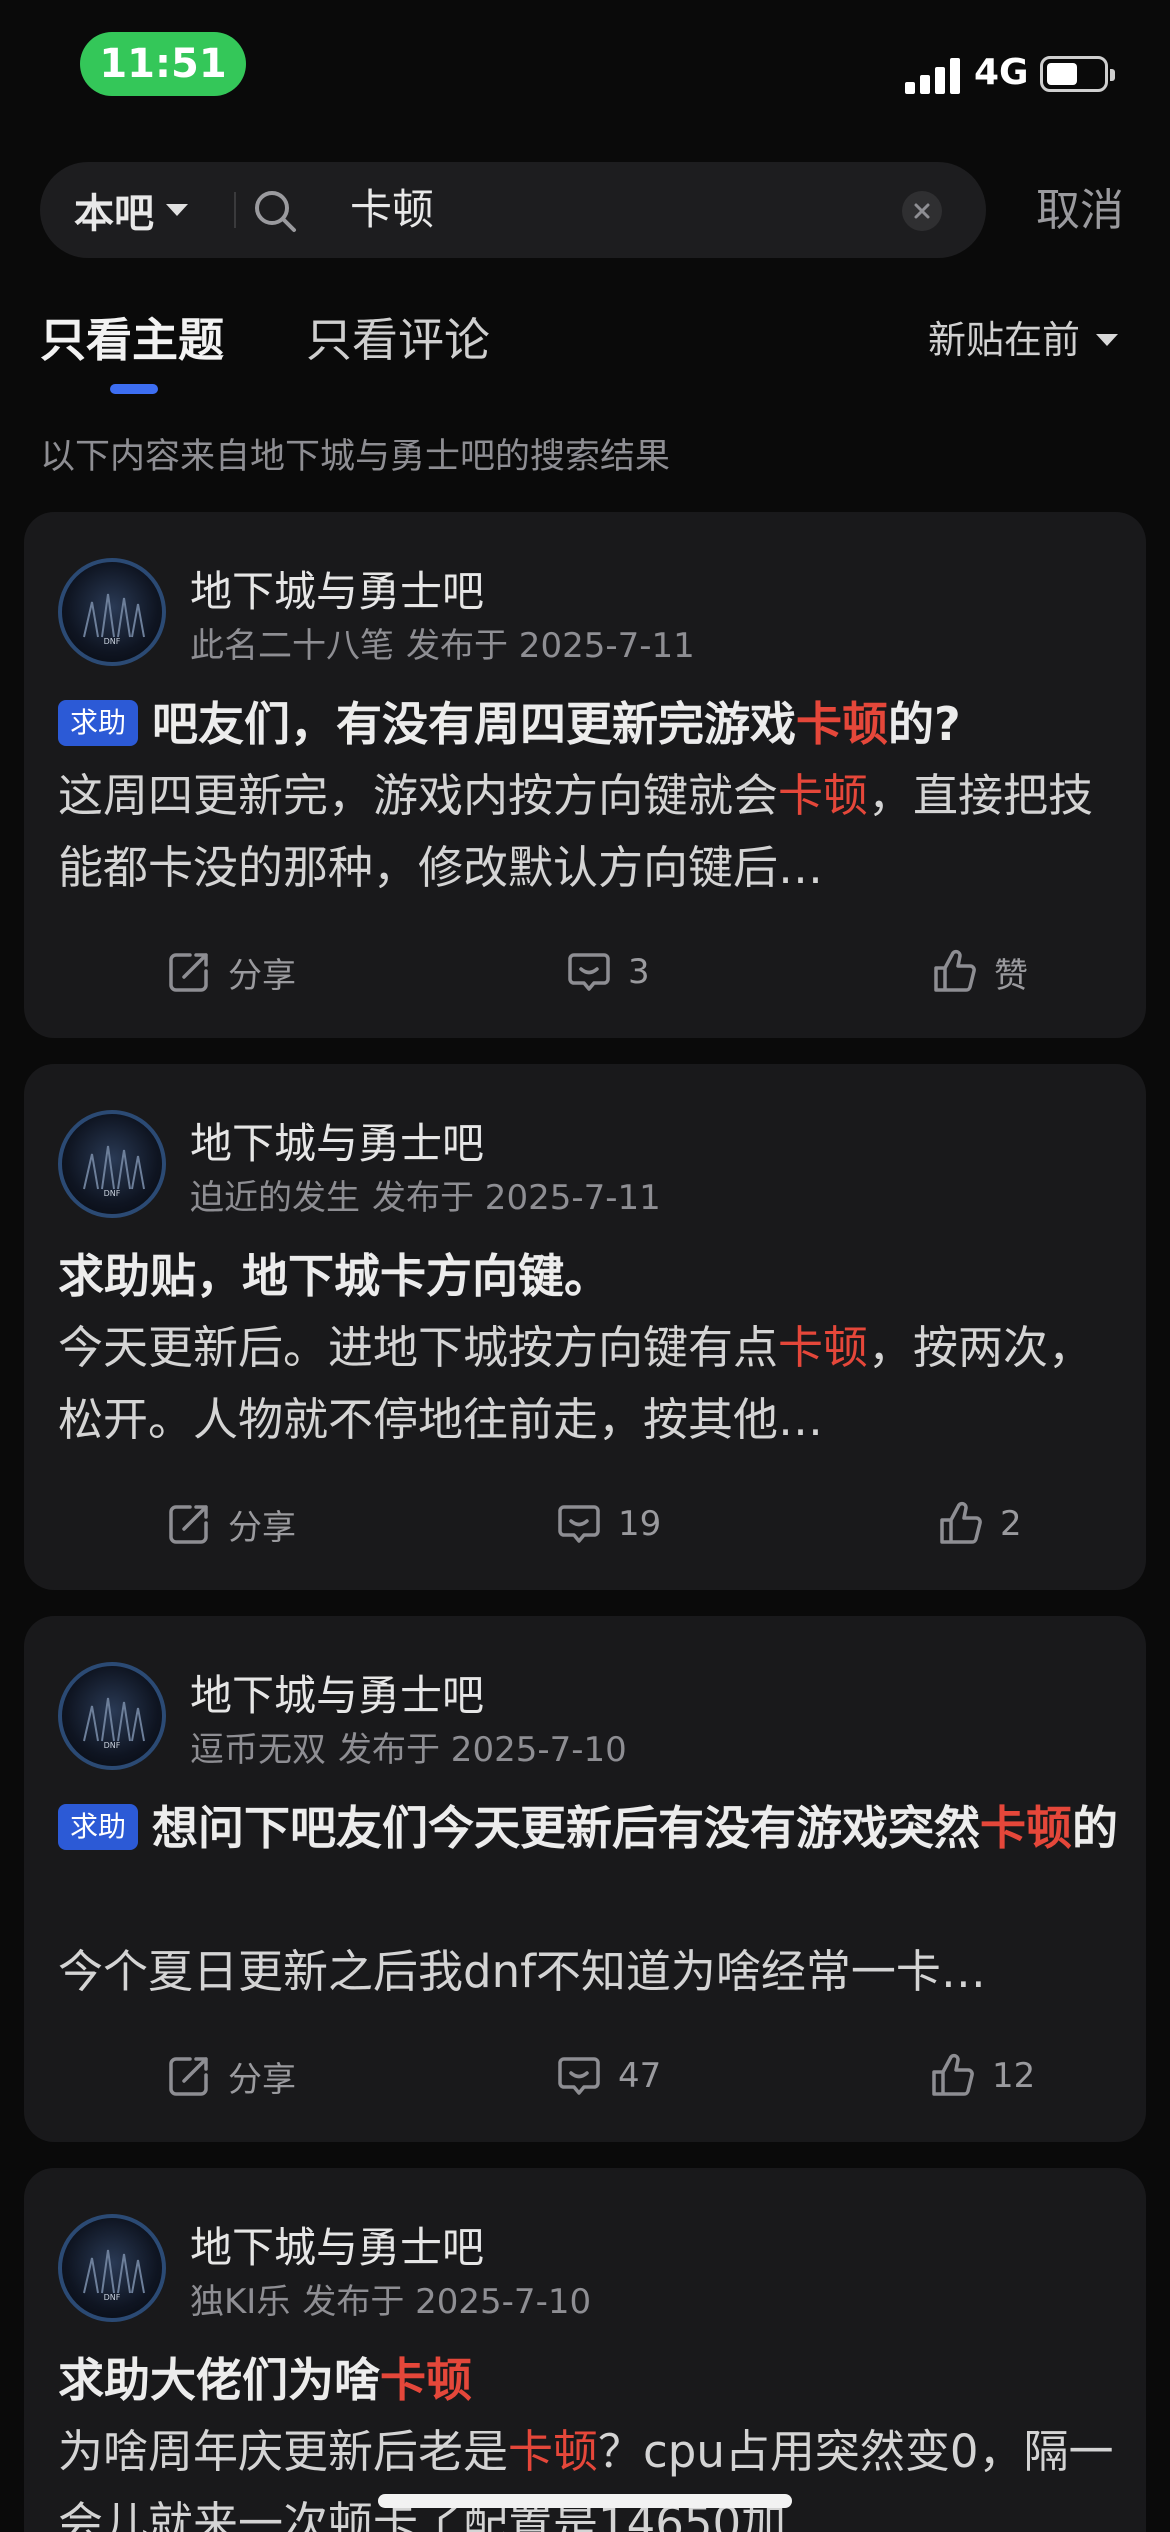 The height and width of the screenshot is (2532, 1170). I want to click on status-time: 11:51, so click(163, 64).